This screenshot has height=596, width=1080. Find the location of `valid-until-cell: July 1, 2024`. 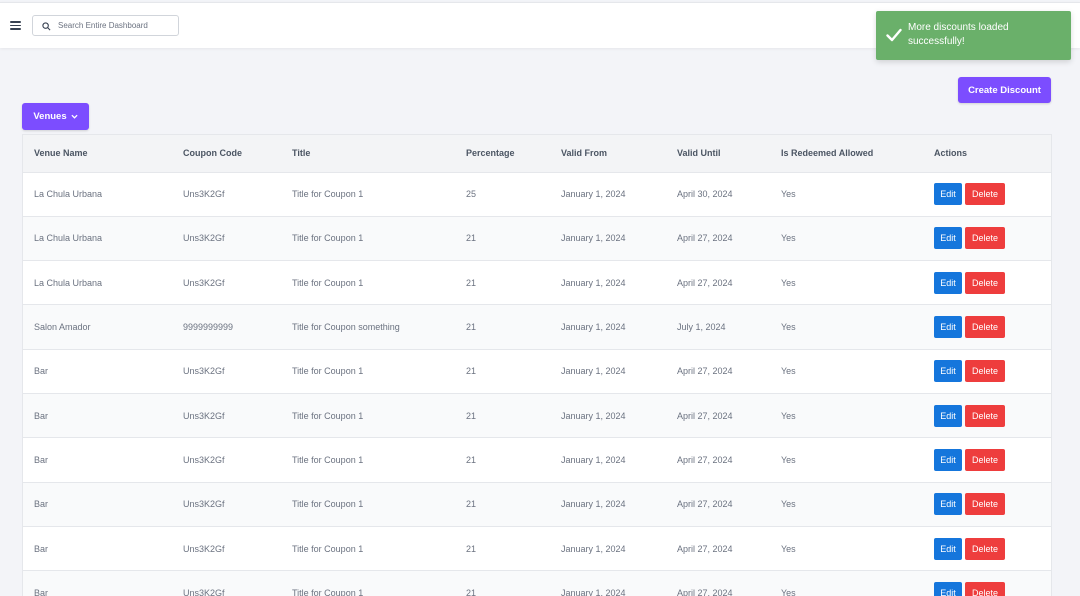

valid-until-cell: July 1, 2024 is located at coordinates (718, 327).